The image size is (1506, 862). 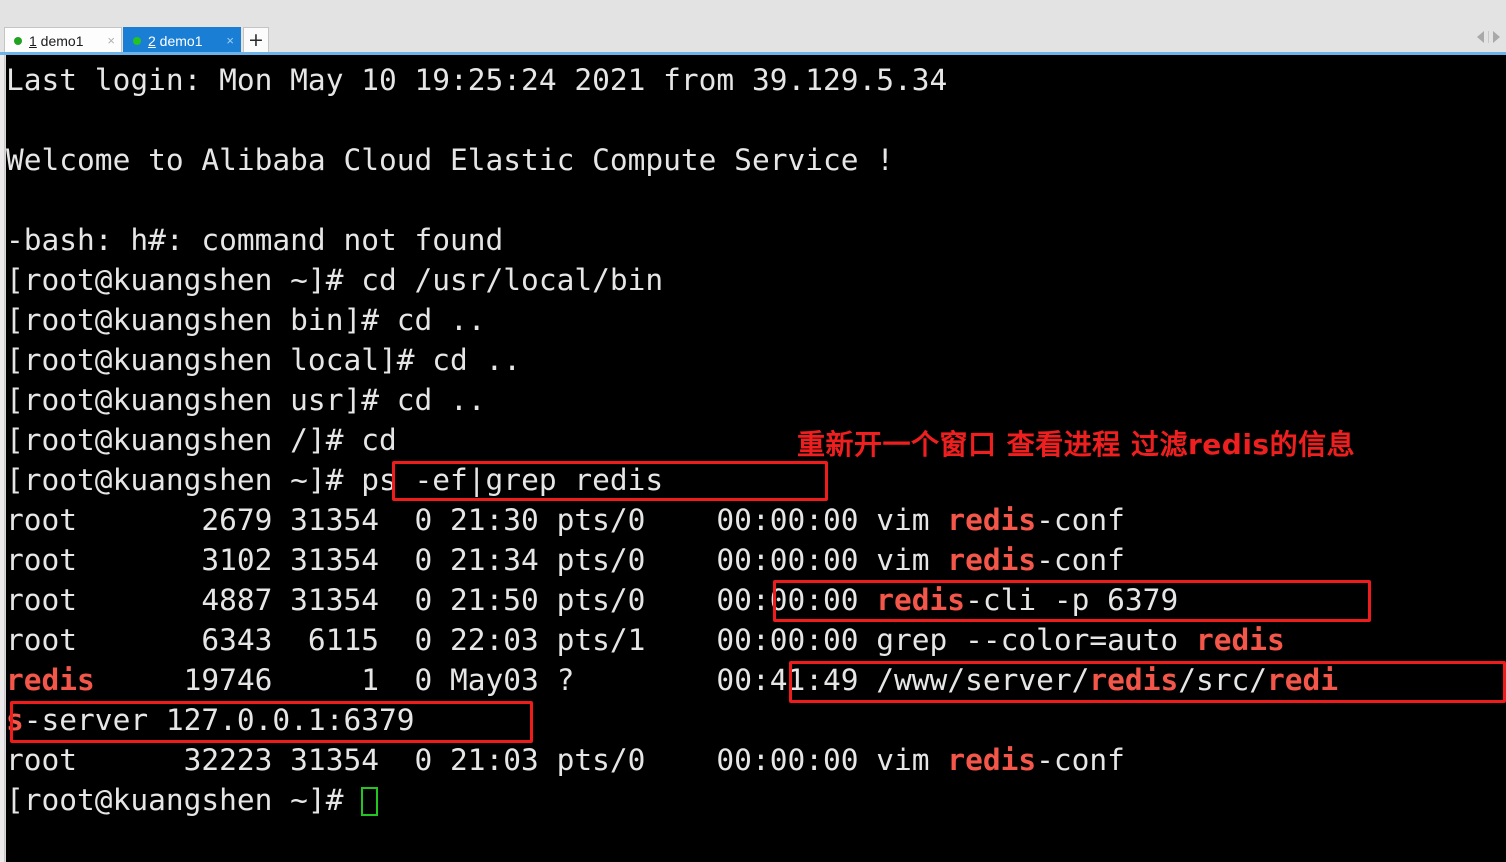 I want to click on scroll-right-icon, so click(x=1496, y=37).